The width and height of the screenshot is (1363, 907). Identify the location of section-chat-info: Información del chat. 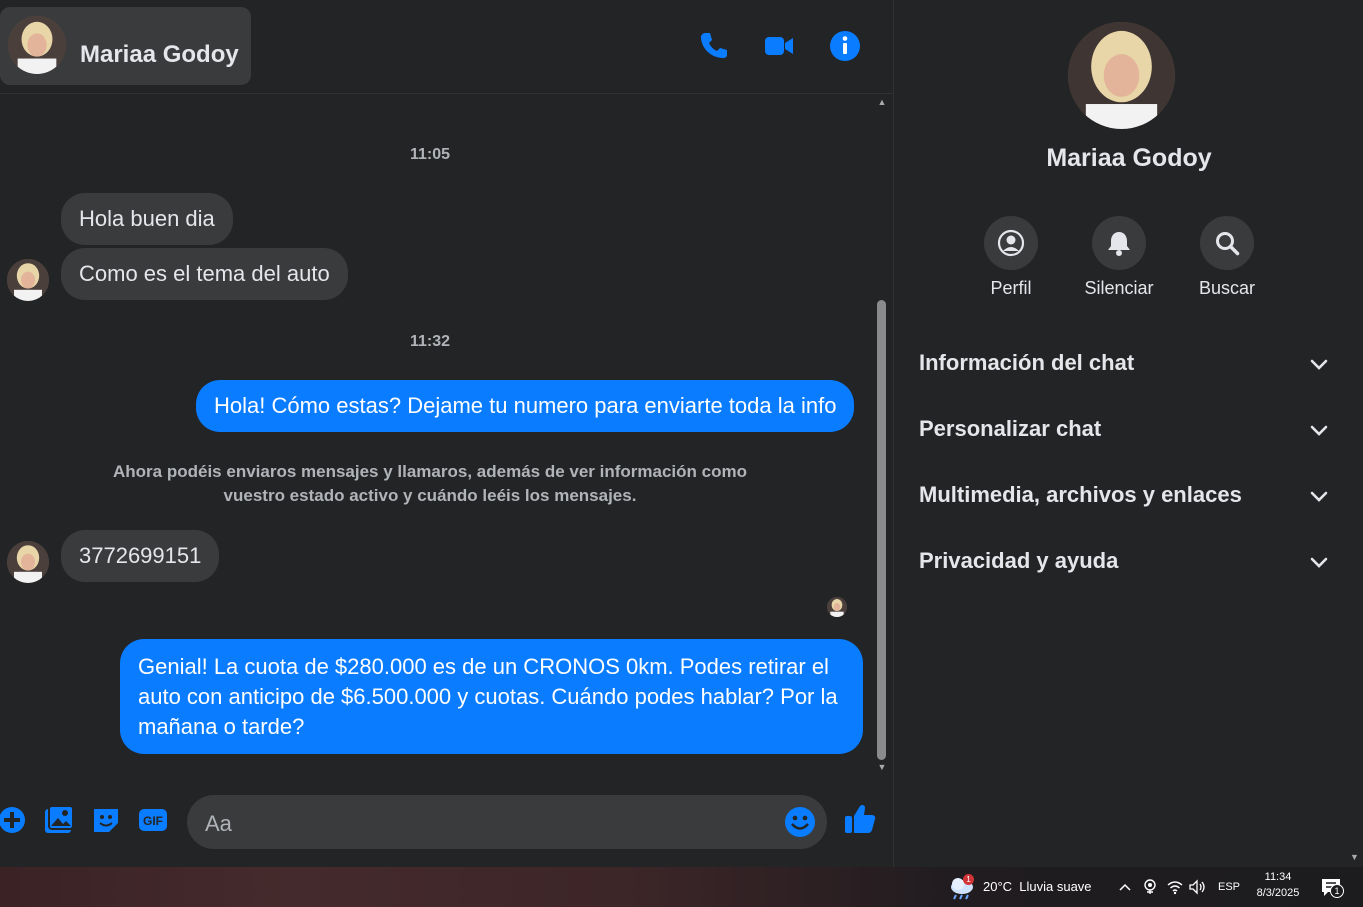
(1124, 362).